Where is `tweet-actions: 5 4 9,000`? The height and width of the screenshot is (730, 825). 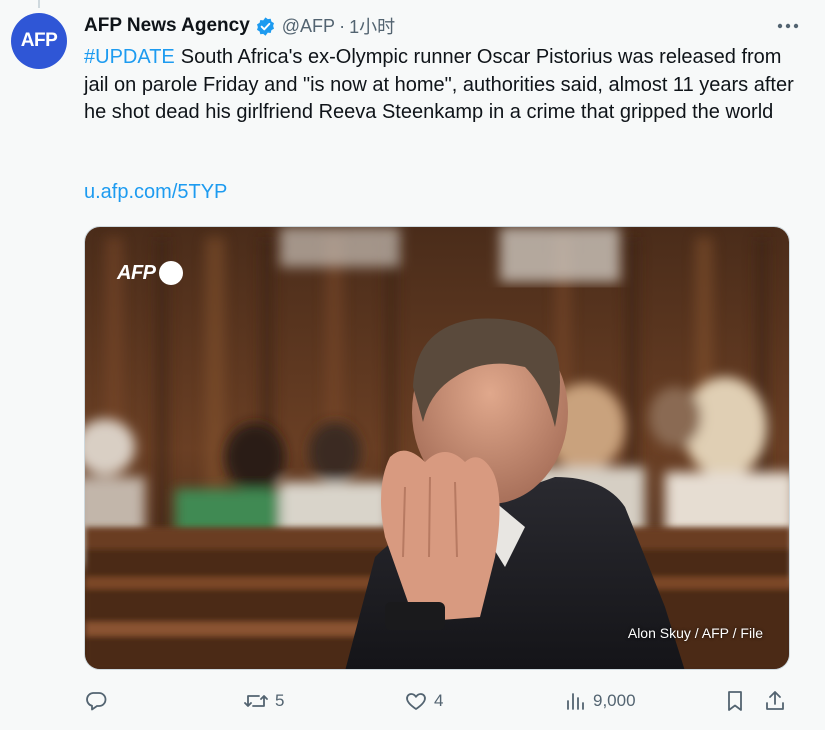
tweet-actions: 5 4 9,000 is located at coordinates (437, 701).